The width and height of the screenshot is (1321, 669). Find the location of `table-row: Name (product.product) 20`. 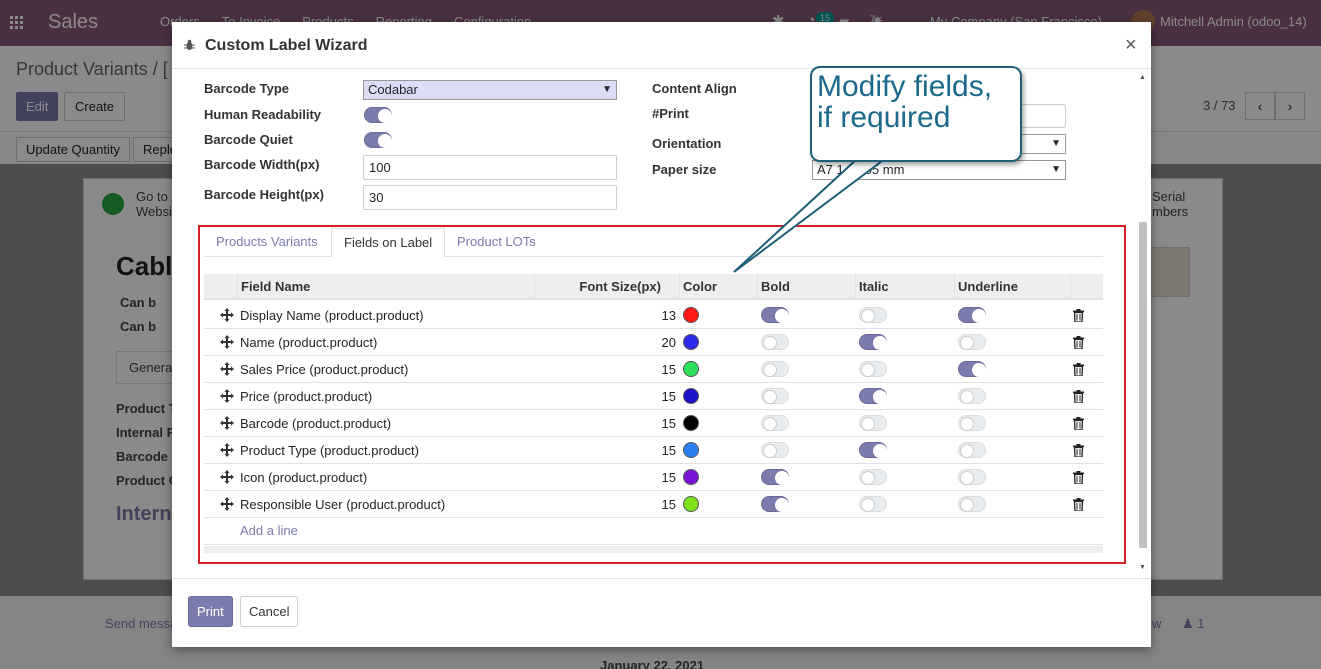

table-row: Name (product.product) 20 is located at coordinates (653, 342).